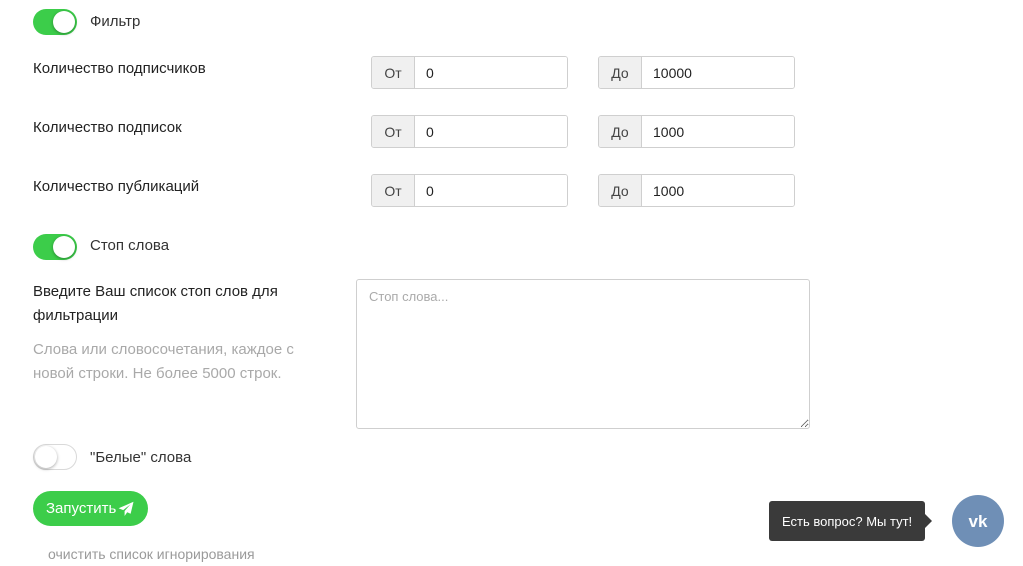 The height and width of the screenshot is (566, 1023). Describe the element at coordinates (718, 131) in the screenshot. I see `followings-to-input` at that location.